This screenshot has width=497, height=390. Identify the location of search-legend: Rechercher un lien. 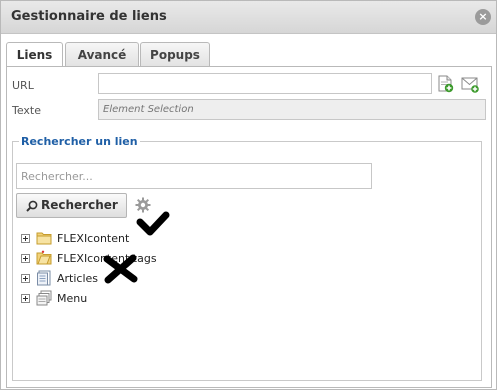
(79, 141).